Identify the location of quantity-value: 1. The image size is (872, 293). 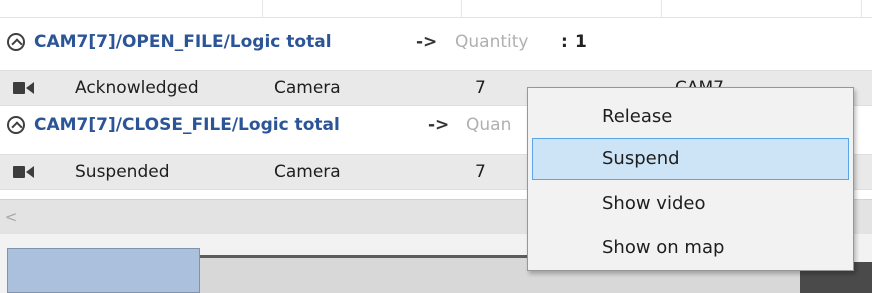
(581, 42).